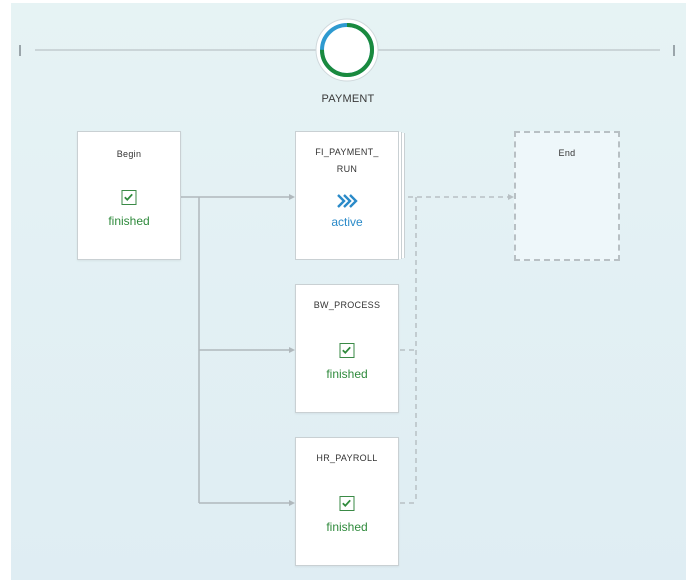 The height and width of the screenshot is (580, 689). What do you see at coordinates (129, 154) in the screenshot?
I see `node-title: Begin` at bounding box center [129, 154].